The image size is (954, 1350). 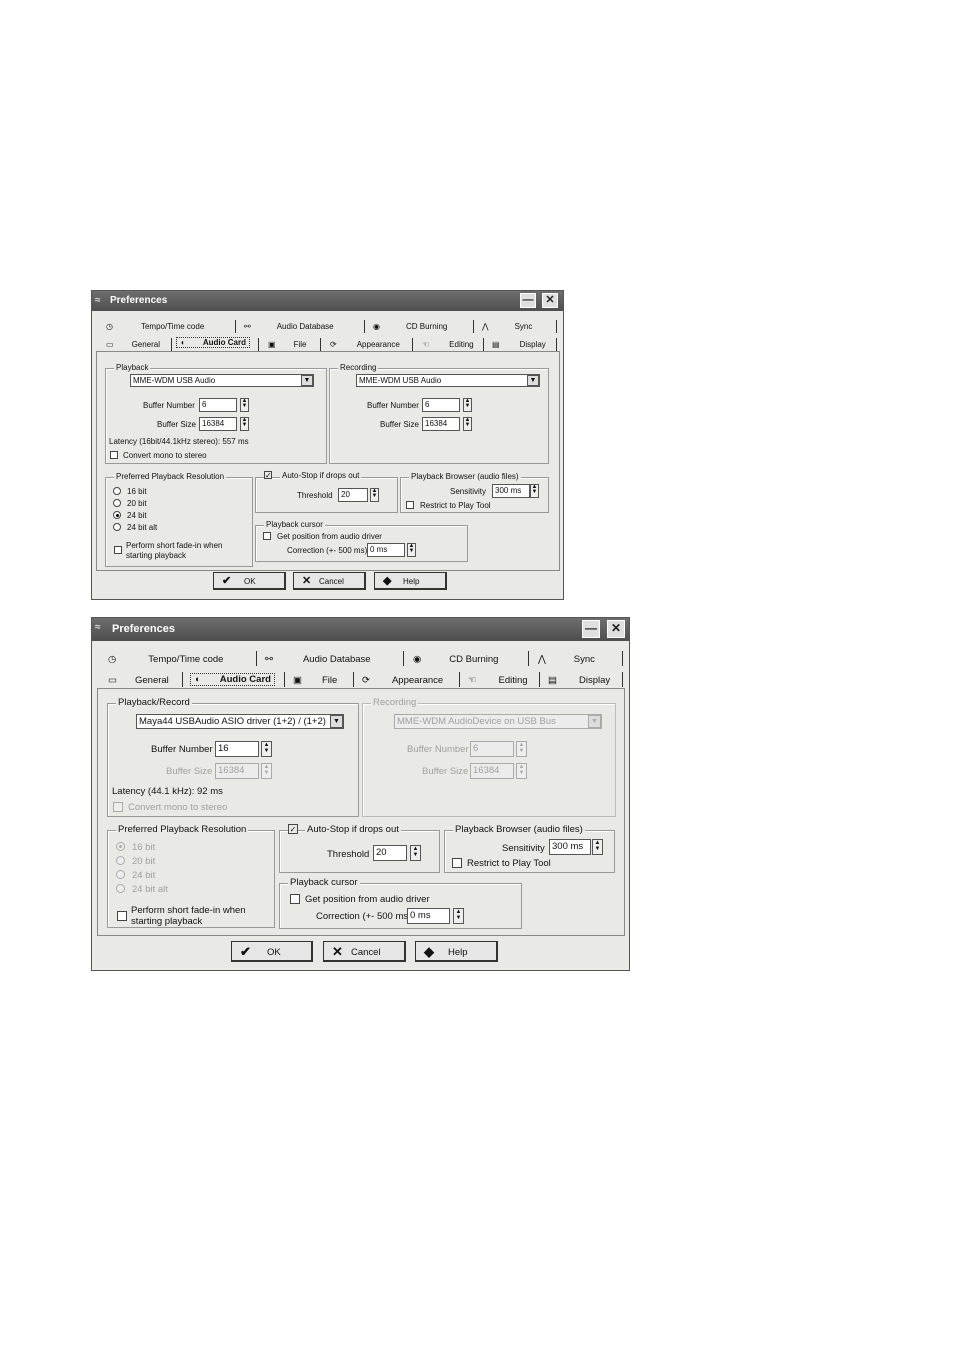 I want to click on buffer-number-label: Buffer Number, so click(x=438, y=749).